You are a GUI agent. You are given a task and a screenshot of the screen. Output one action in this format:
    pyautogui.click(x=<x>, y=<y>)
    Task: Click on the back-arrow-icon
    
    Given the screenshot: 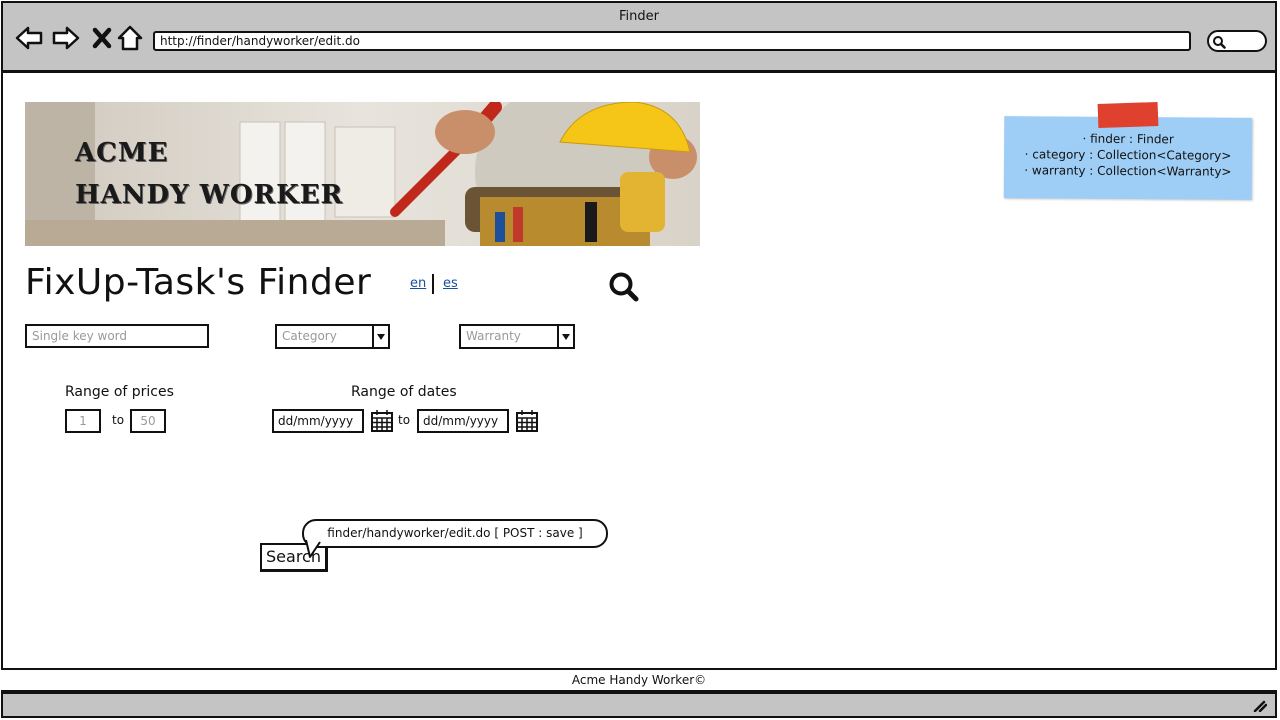 What is the action you would take?
    pyautogui.click(x=29, y=38)
    